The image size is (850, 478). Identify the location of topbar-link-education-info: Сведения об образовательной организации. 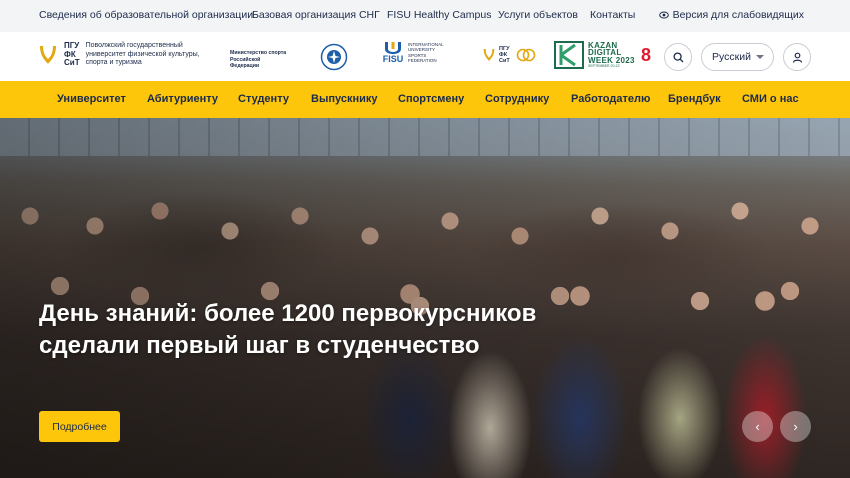
(146, 15).